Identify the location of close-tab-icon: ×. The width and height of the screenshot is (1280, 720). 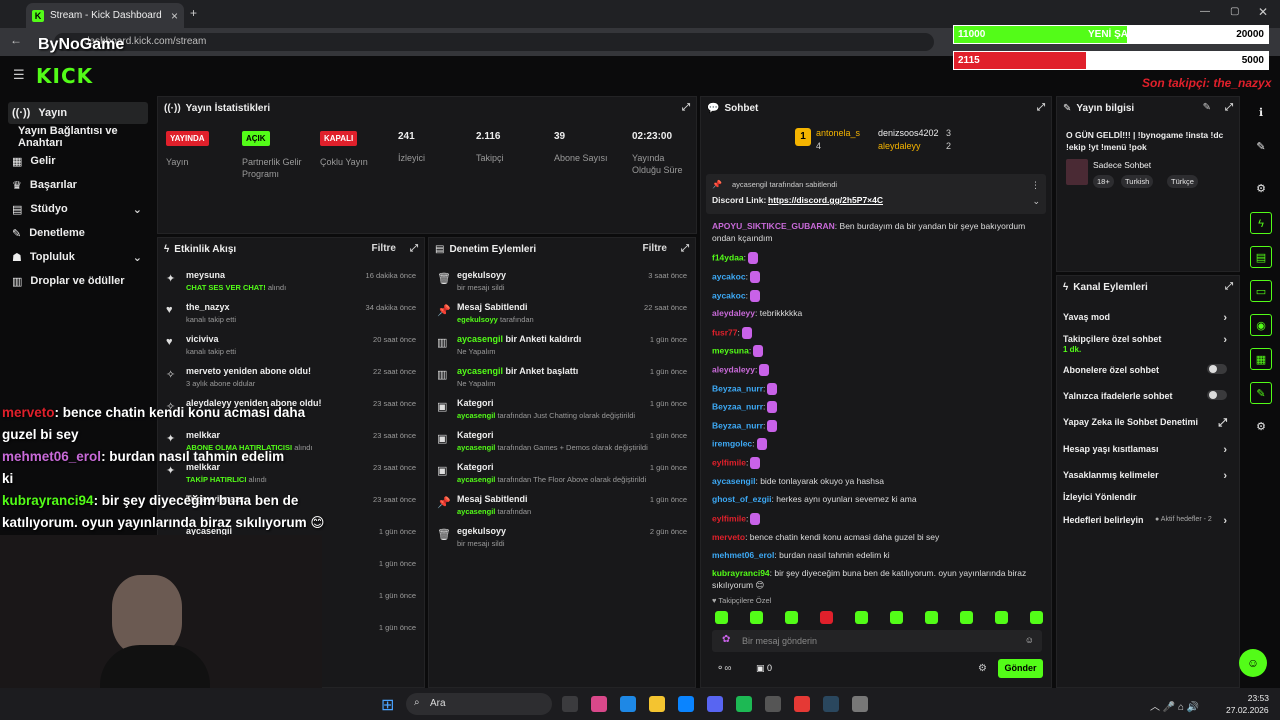
(174, 16).